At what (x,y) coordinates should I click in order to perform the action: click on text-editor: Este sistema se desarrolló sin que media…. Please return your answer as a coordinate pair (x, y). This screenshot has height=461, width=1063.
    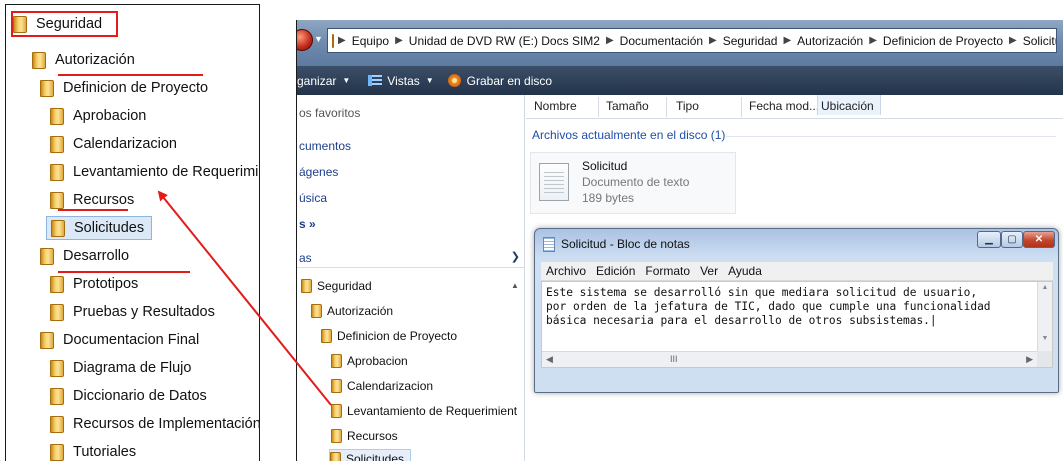
    Looking at the image, I should click on (797, 324).